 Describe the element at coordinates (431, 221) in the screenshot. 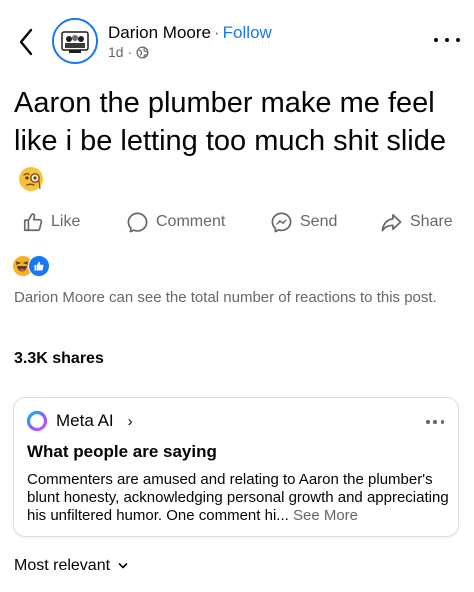

I see `share-label: Share` at that location.